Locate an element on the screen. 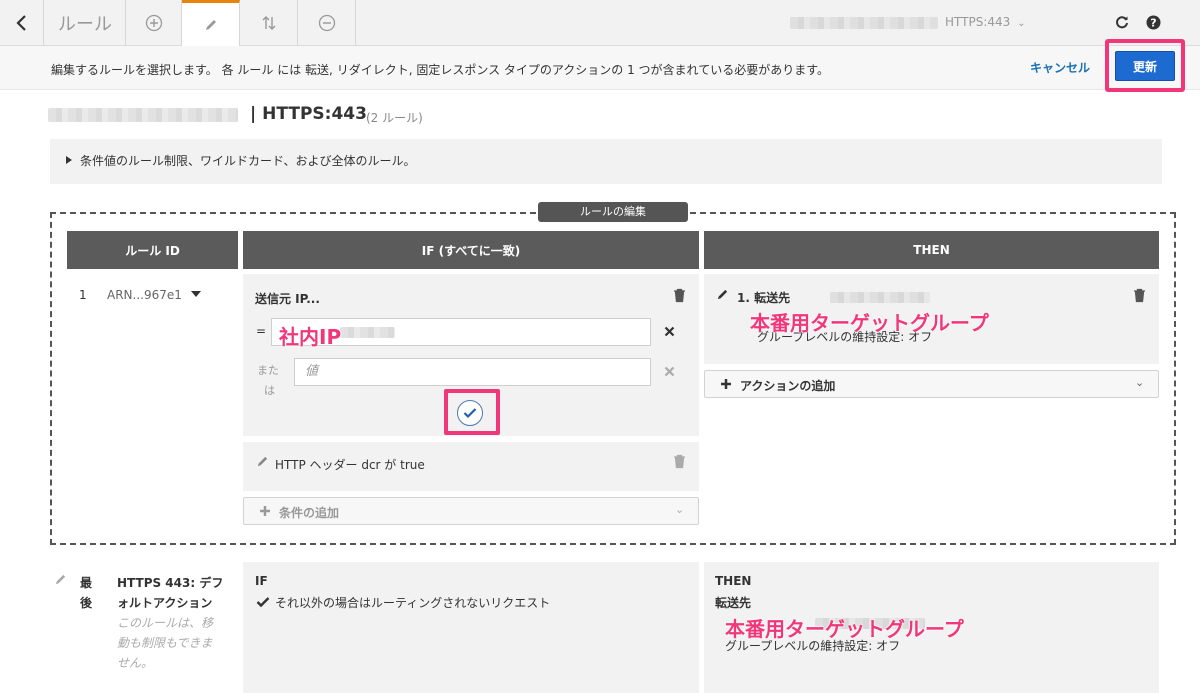 Image resolution: width=1200 pixels, height=693 pixels. add-rule-tab is located at coordinates (154, 23).